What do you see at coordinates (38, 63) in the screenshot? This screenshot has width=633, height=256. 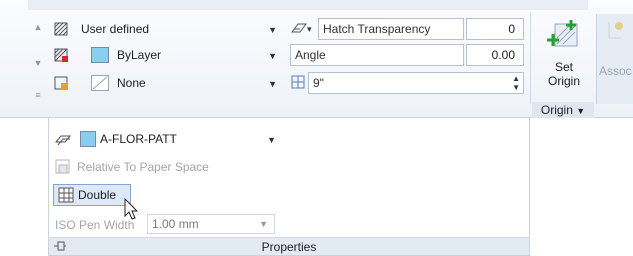 I see `scroll-down-icon: ▼` at bounding box center [38, 63].